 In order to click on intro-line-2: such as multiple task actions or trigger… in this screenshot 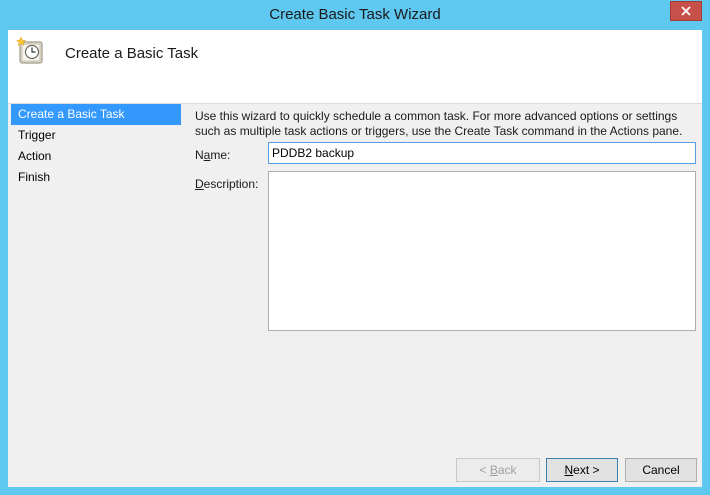, I will do `click(439, 131)`.